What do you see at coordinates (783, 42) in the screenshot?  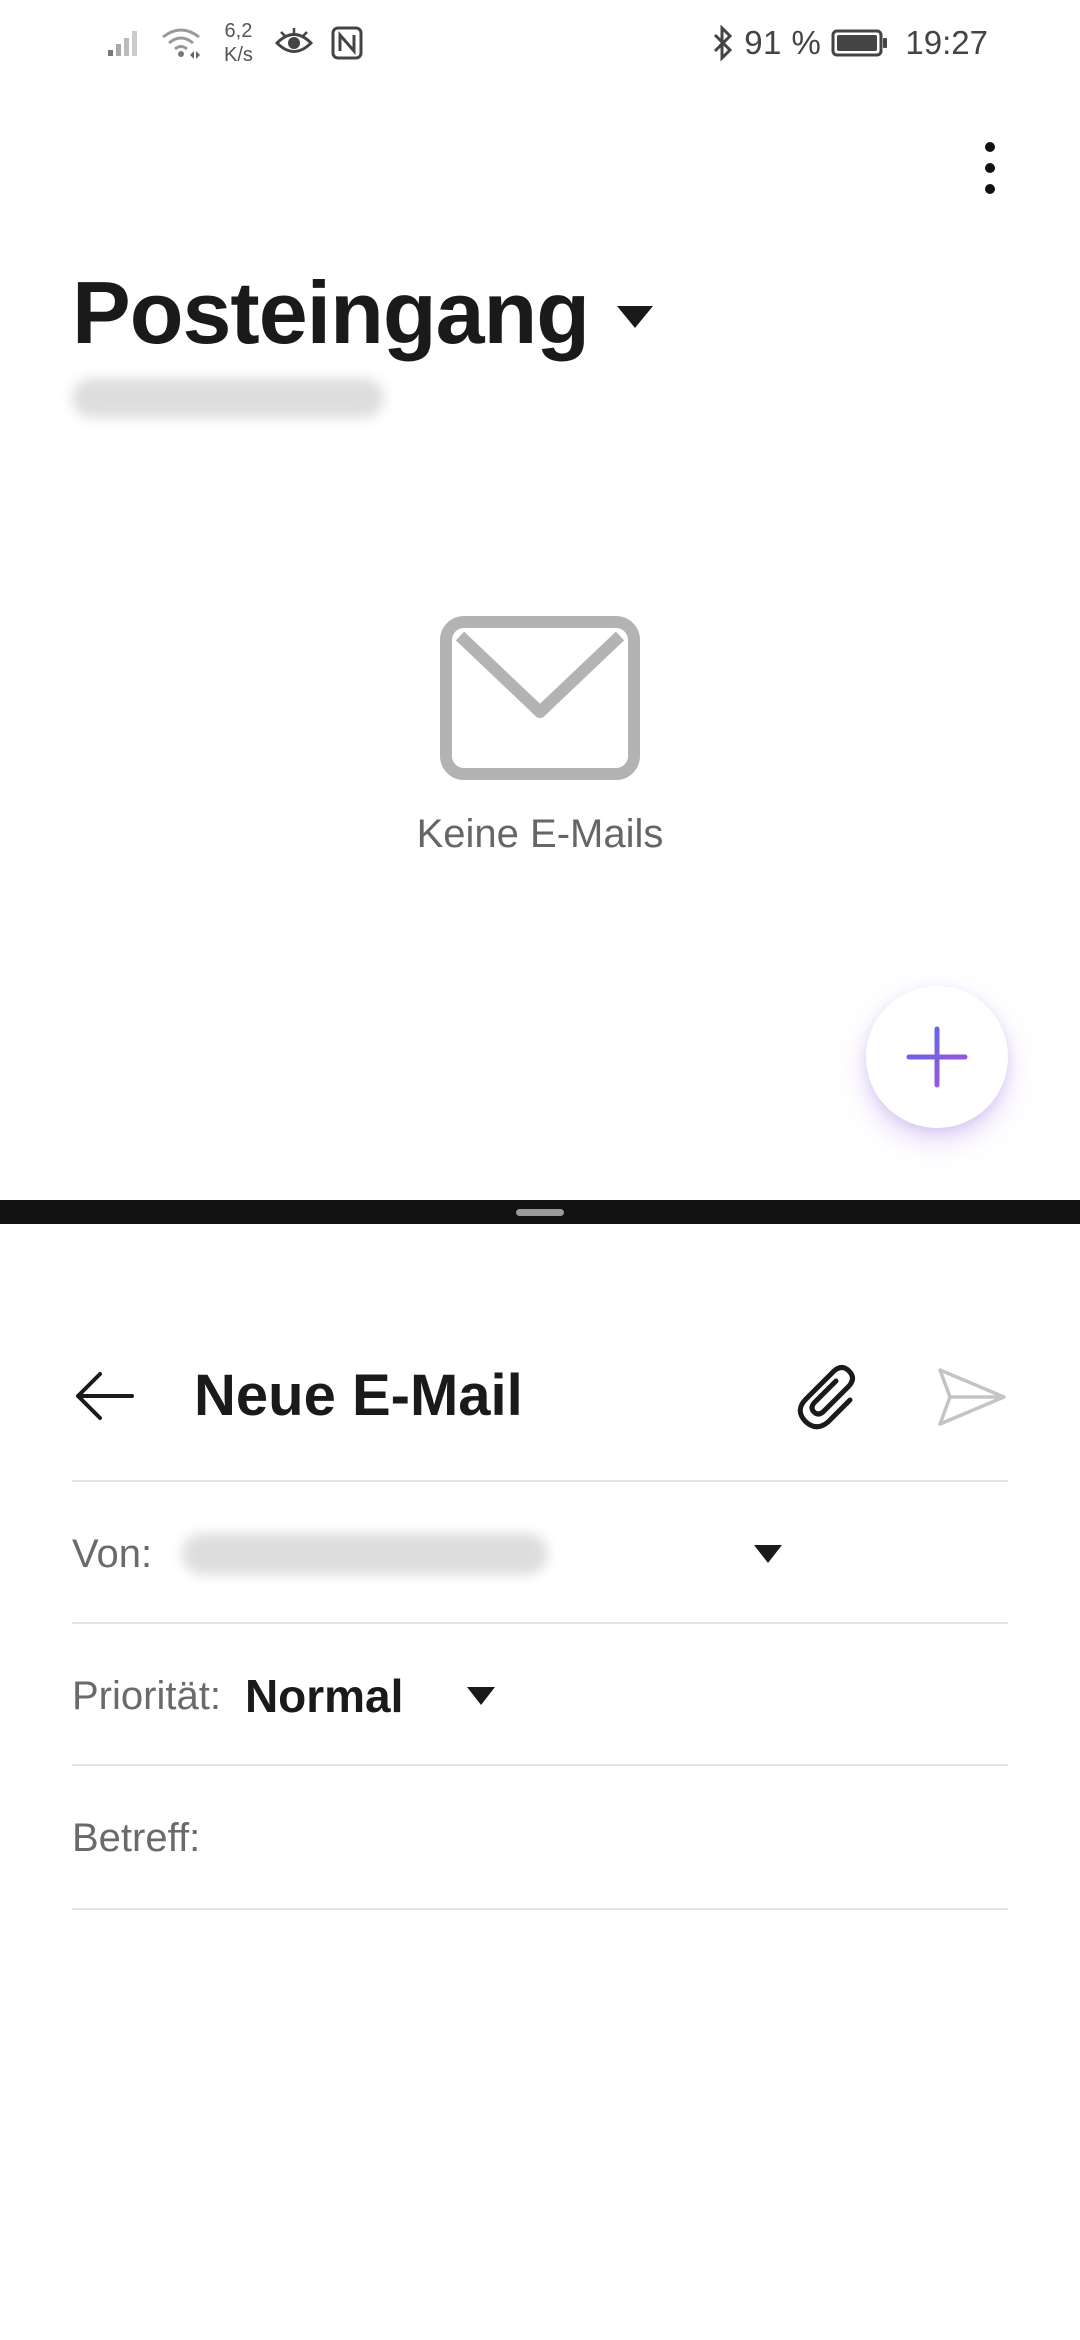 I see `battery-percent: 91 %` at bounding box center [783, 42].